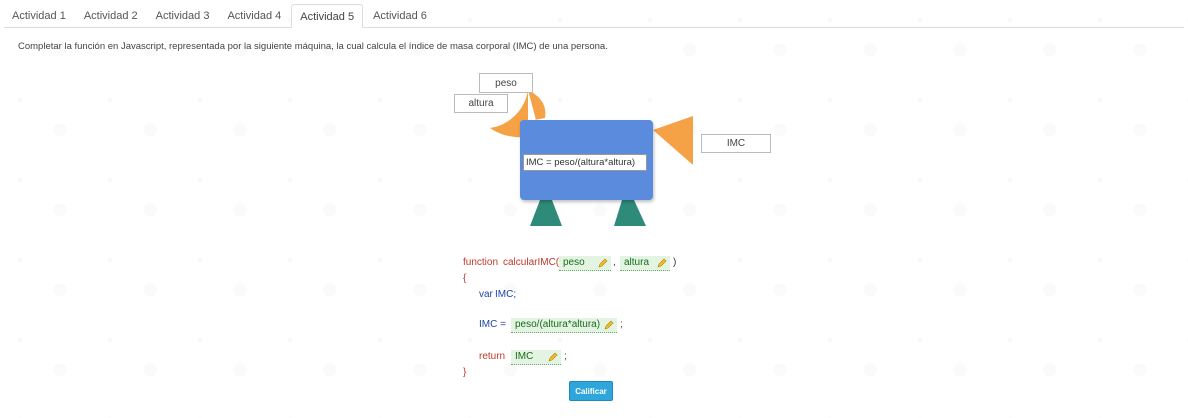 This screenshot has width=1188, height=418. Describe the element at coordinates (574, 262) in the screenshot. I see `param1-value: peso` at that location.